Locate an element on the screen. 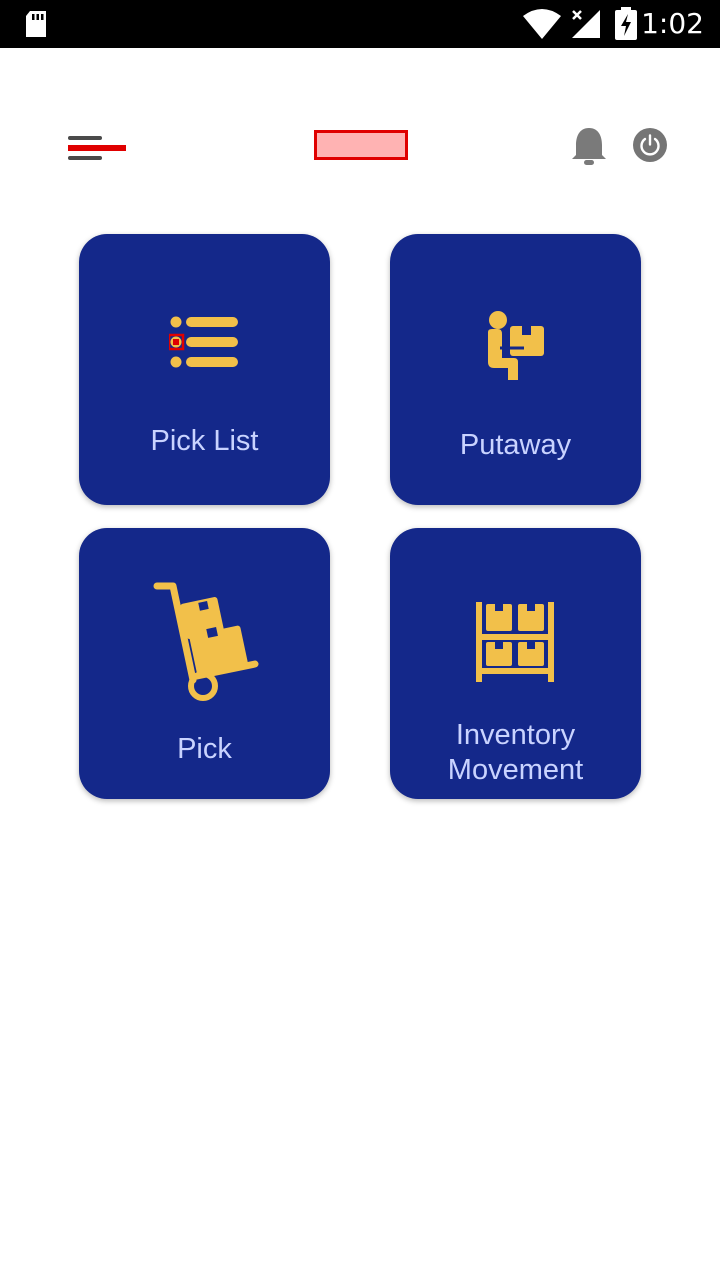 The height and width of the screenshot is (1280, 720). tile-inventory-movement: Inventory Movement is located at coordinates (515, 663).